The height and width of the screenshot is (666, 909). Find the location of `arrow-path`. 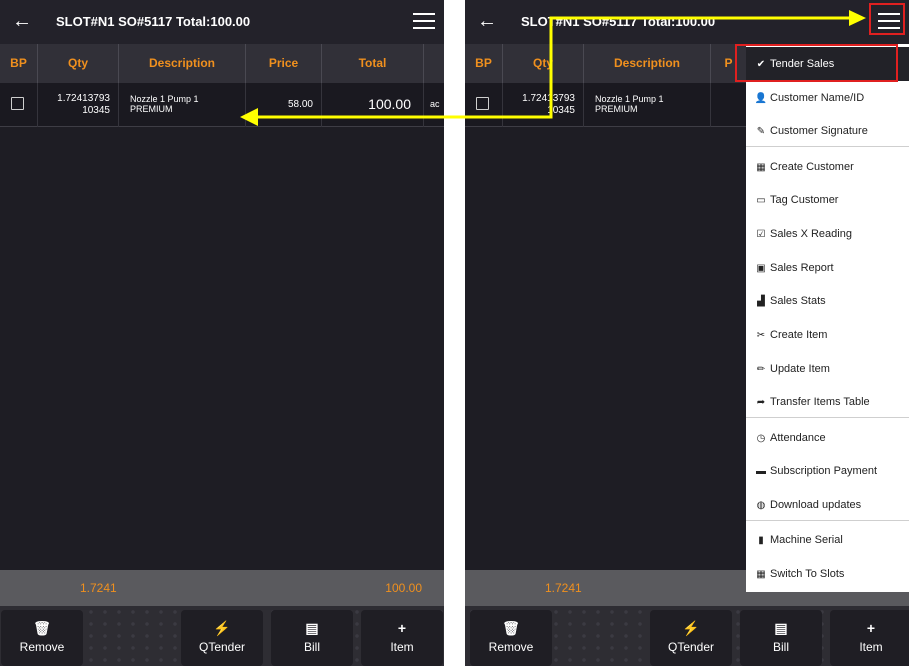

arrow-path is located at coordinates (558, 67).